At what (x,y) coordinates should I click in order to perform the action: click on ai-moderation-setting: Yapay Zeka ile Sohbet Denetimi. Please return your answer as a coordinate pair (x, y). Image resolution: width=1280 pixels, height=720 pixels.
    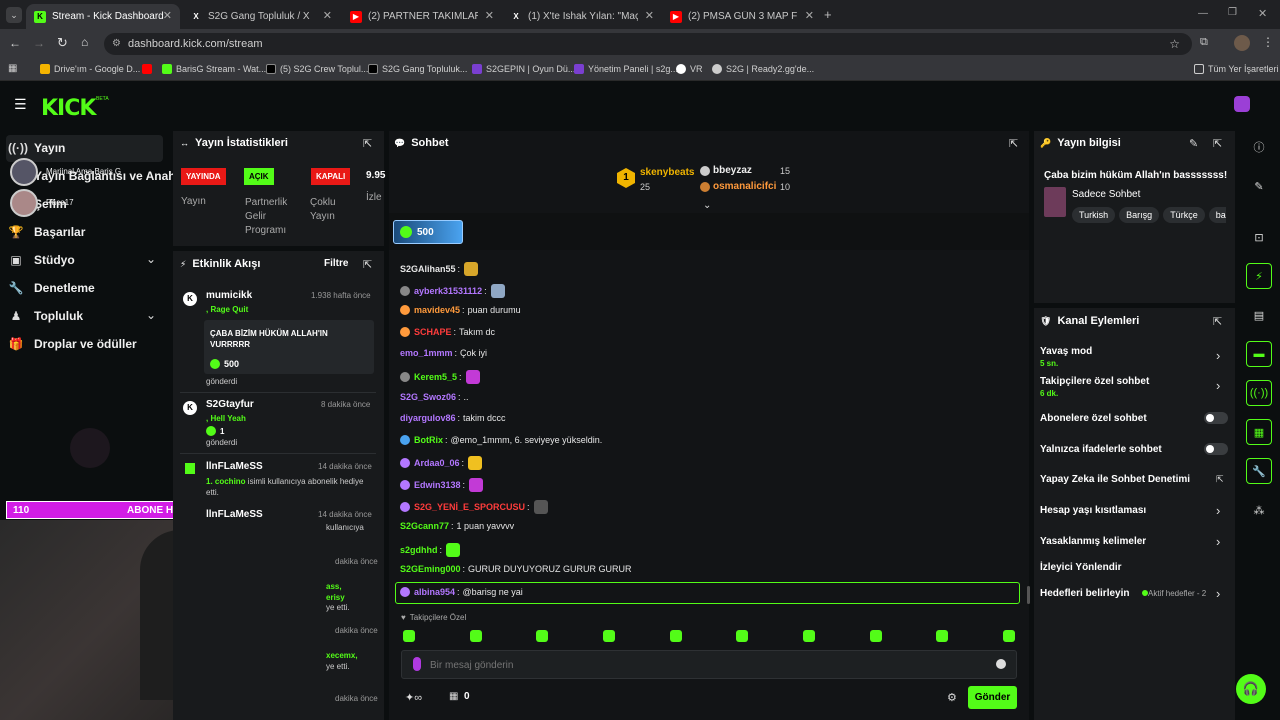
    Looking at the image, I should click on (1115, 479).